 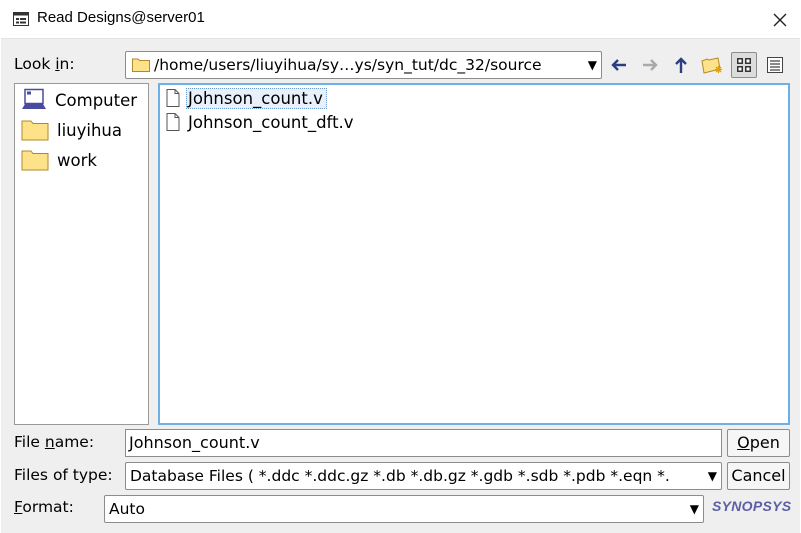 I want to click on details-view-button, so click(x=775, y=65).